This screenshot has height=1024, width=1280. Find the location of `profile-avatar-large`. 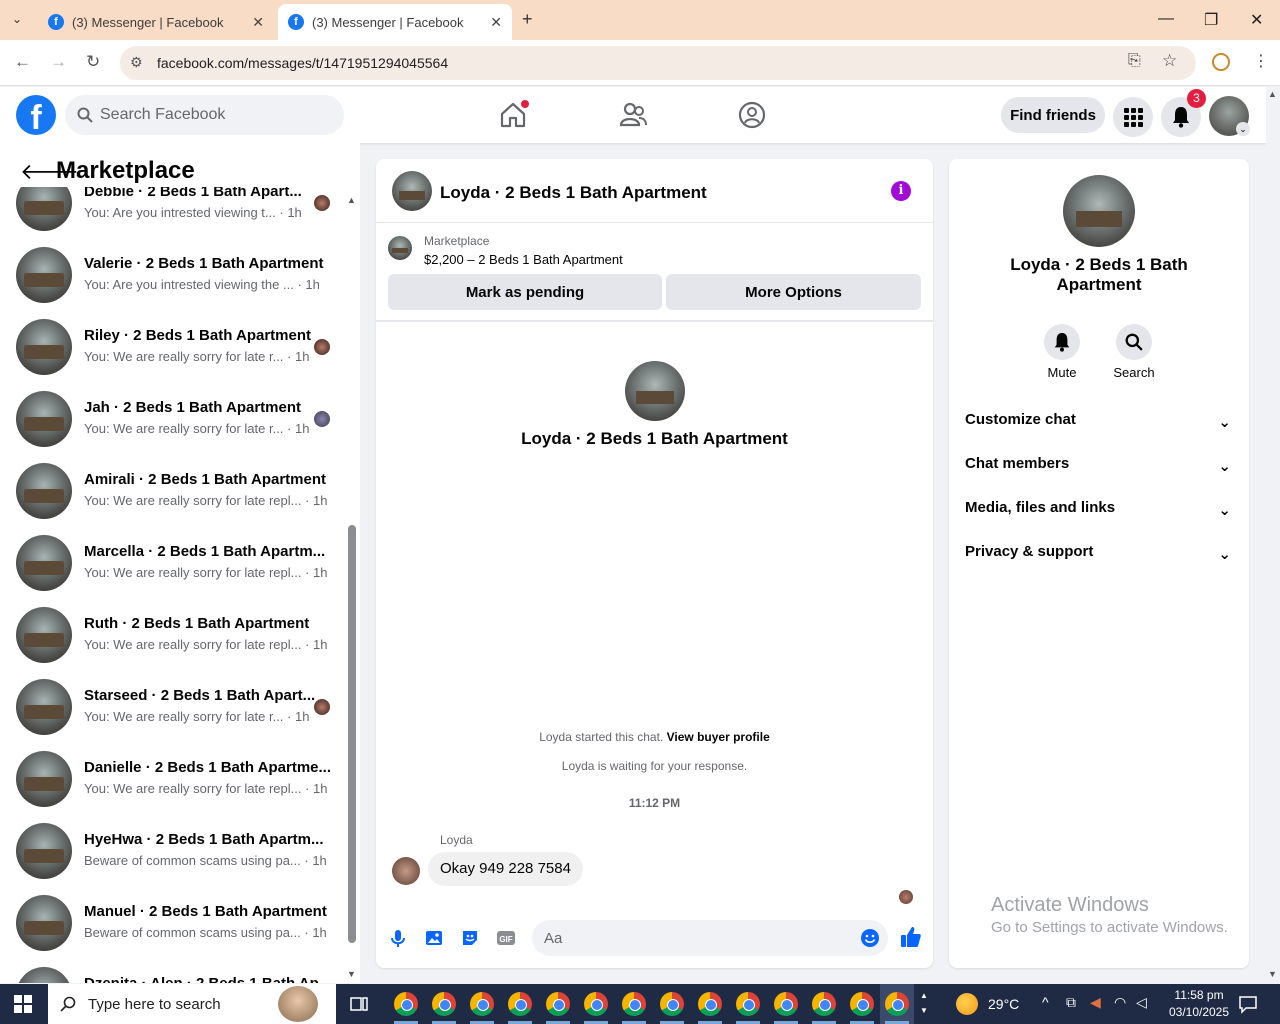

profile-avatar-large is located at coordinates (655, 391).